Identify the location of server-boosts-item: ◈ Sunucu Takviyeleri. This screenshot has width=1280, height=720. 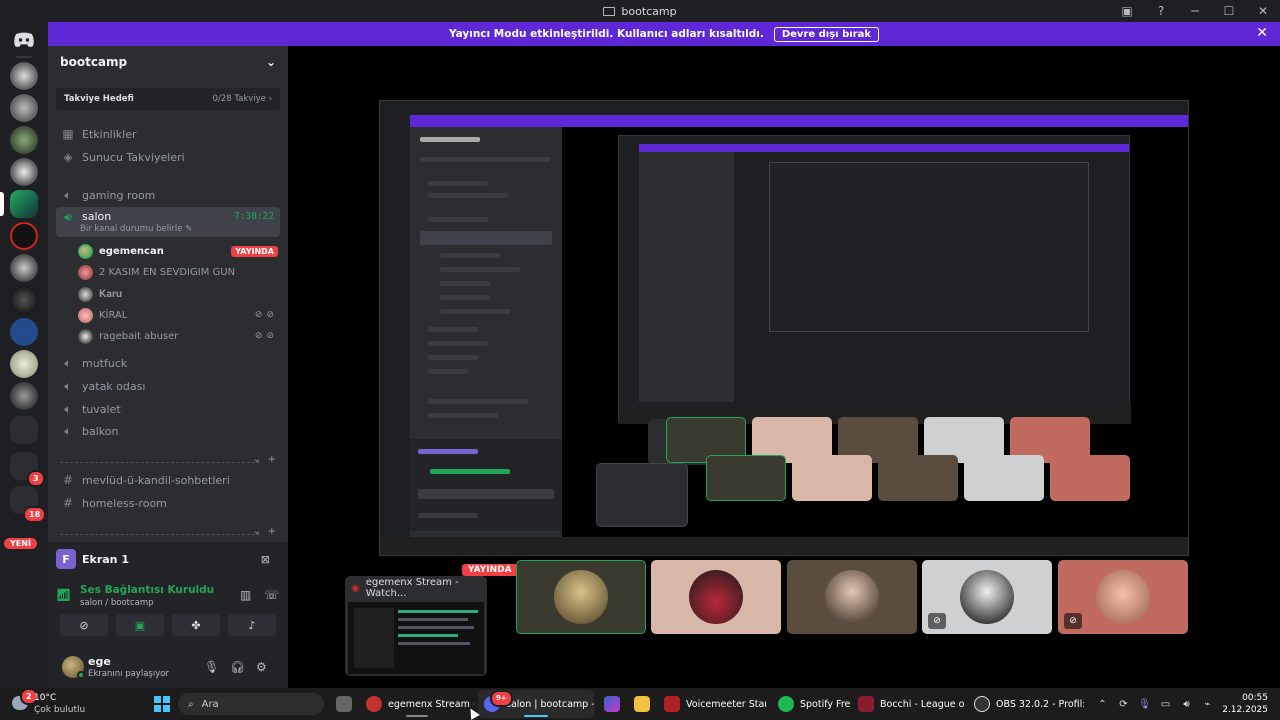
(168, 157).